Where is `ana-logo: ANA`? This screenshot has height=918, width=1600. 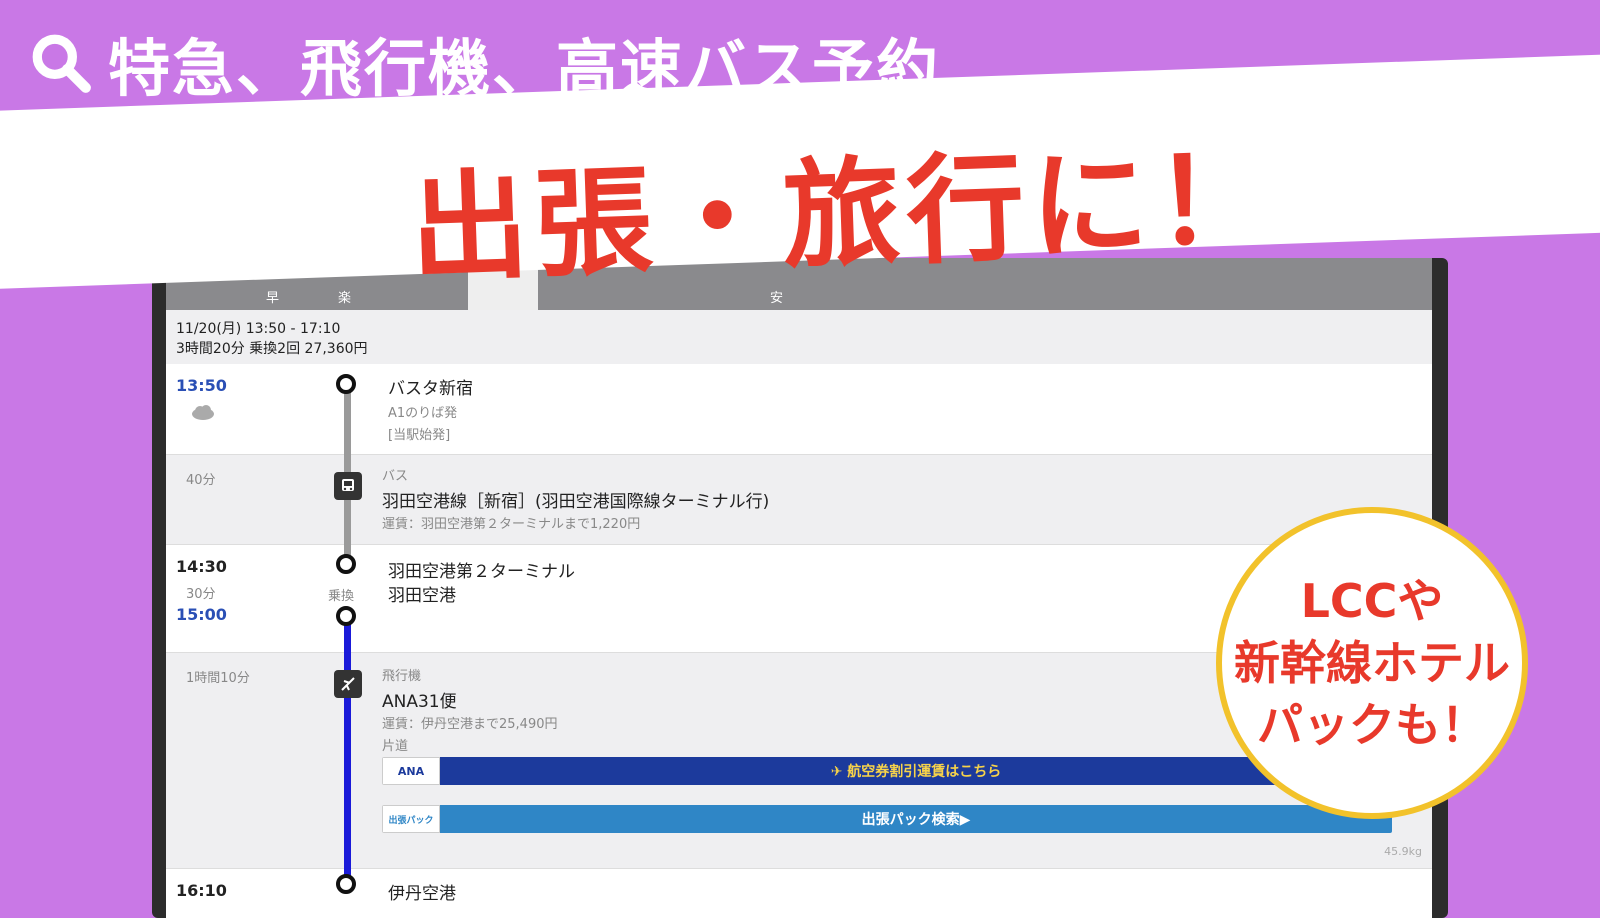
ana-logo: ANA is located at coordinates (411, 771).